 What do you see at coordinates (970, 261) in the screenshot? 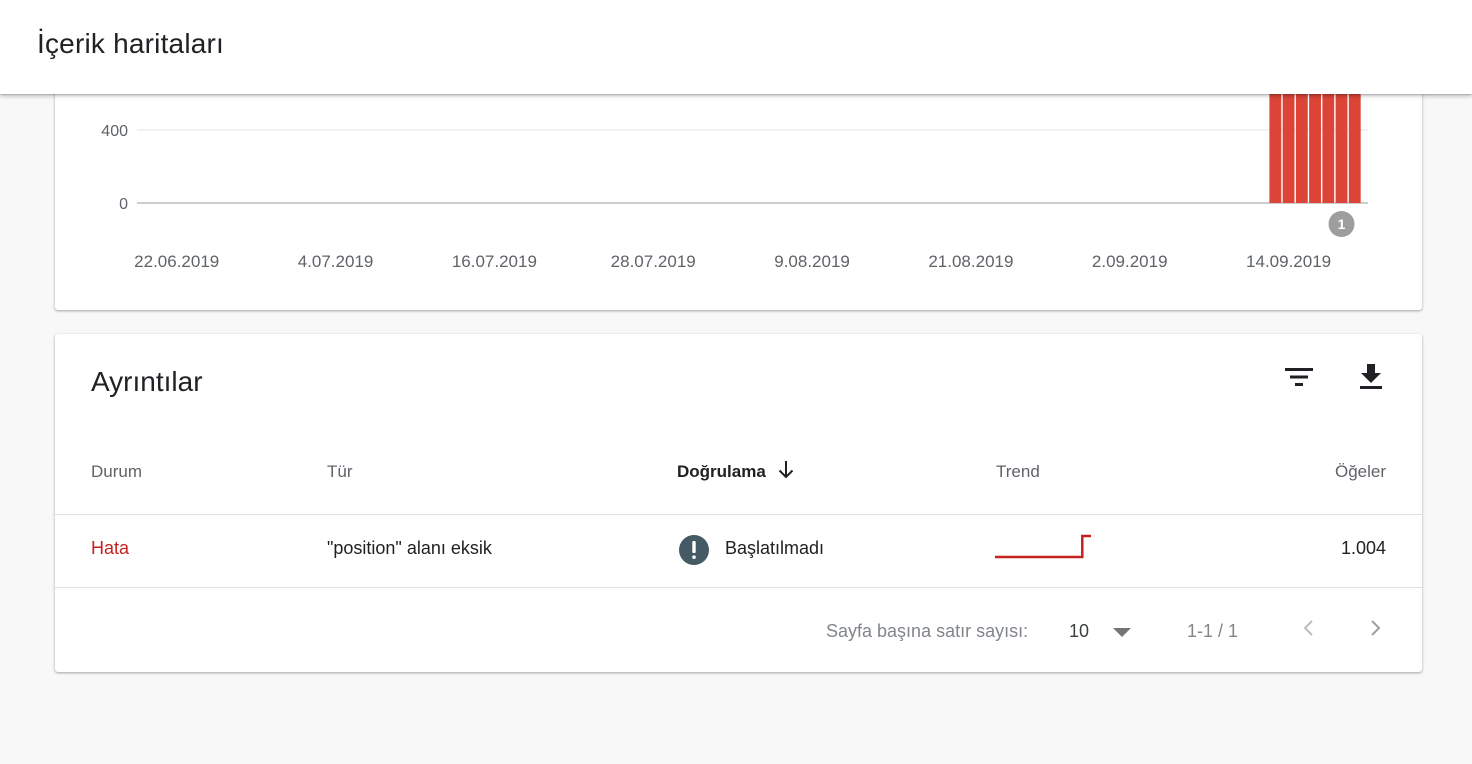
I see `x-tick-label: 21.08.2019` at bounding box center [970, 261].